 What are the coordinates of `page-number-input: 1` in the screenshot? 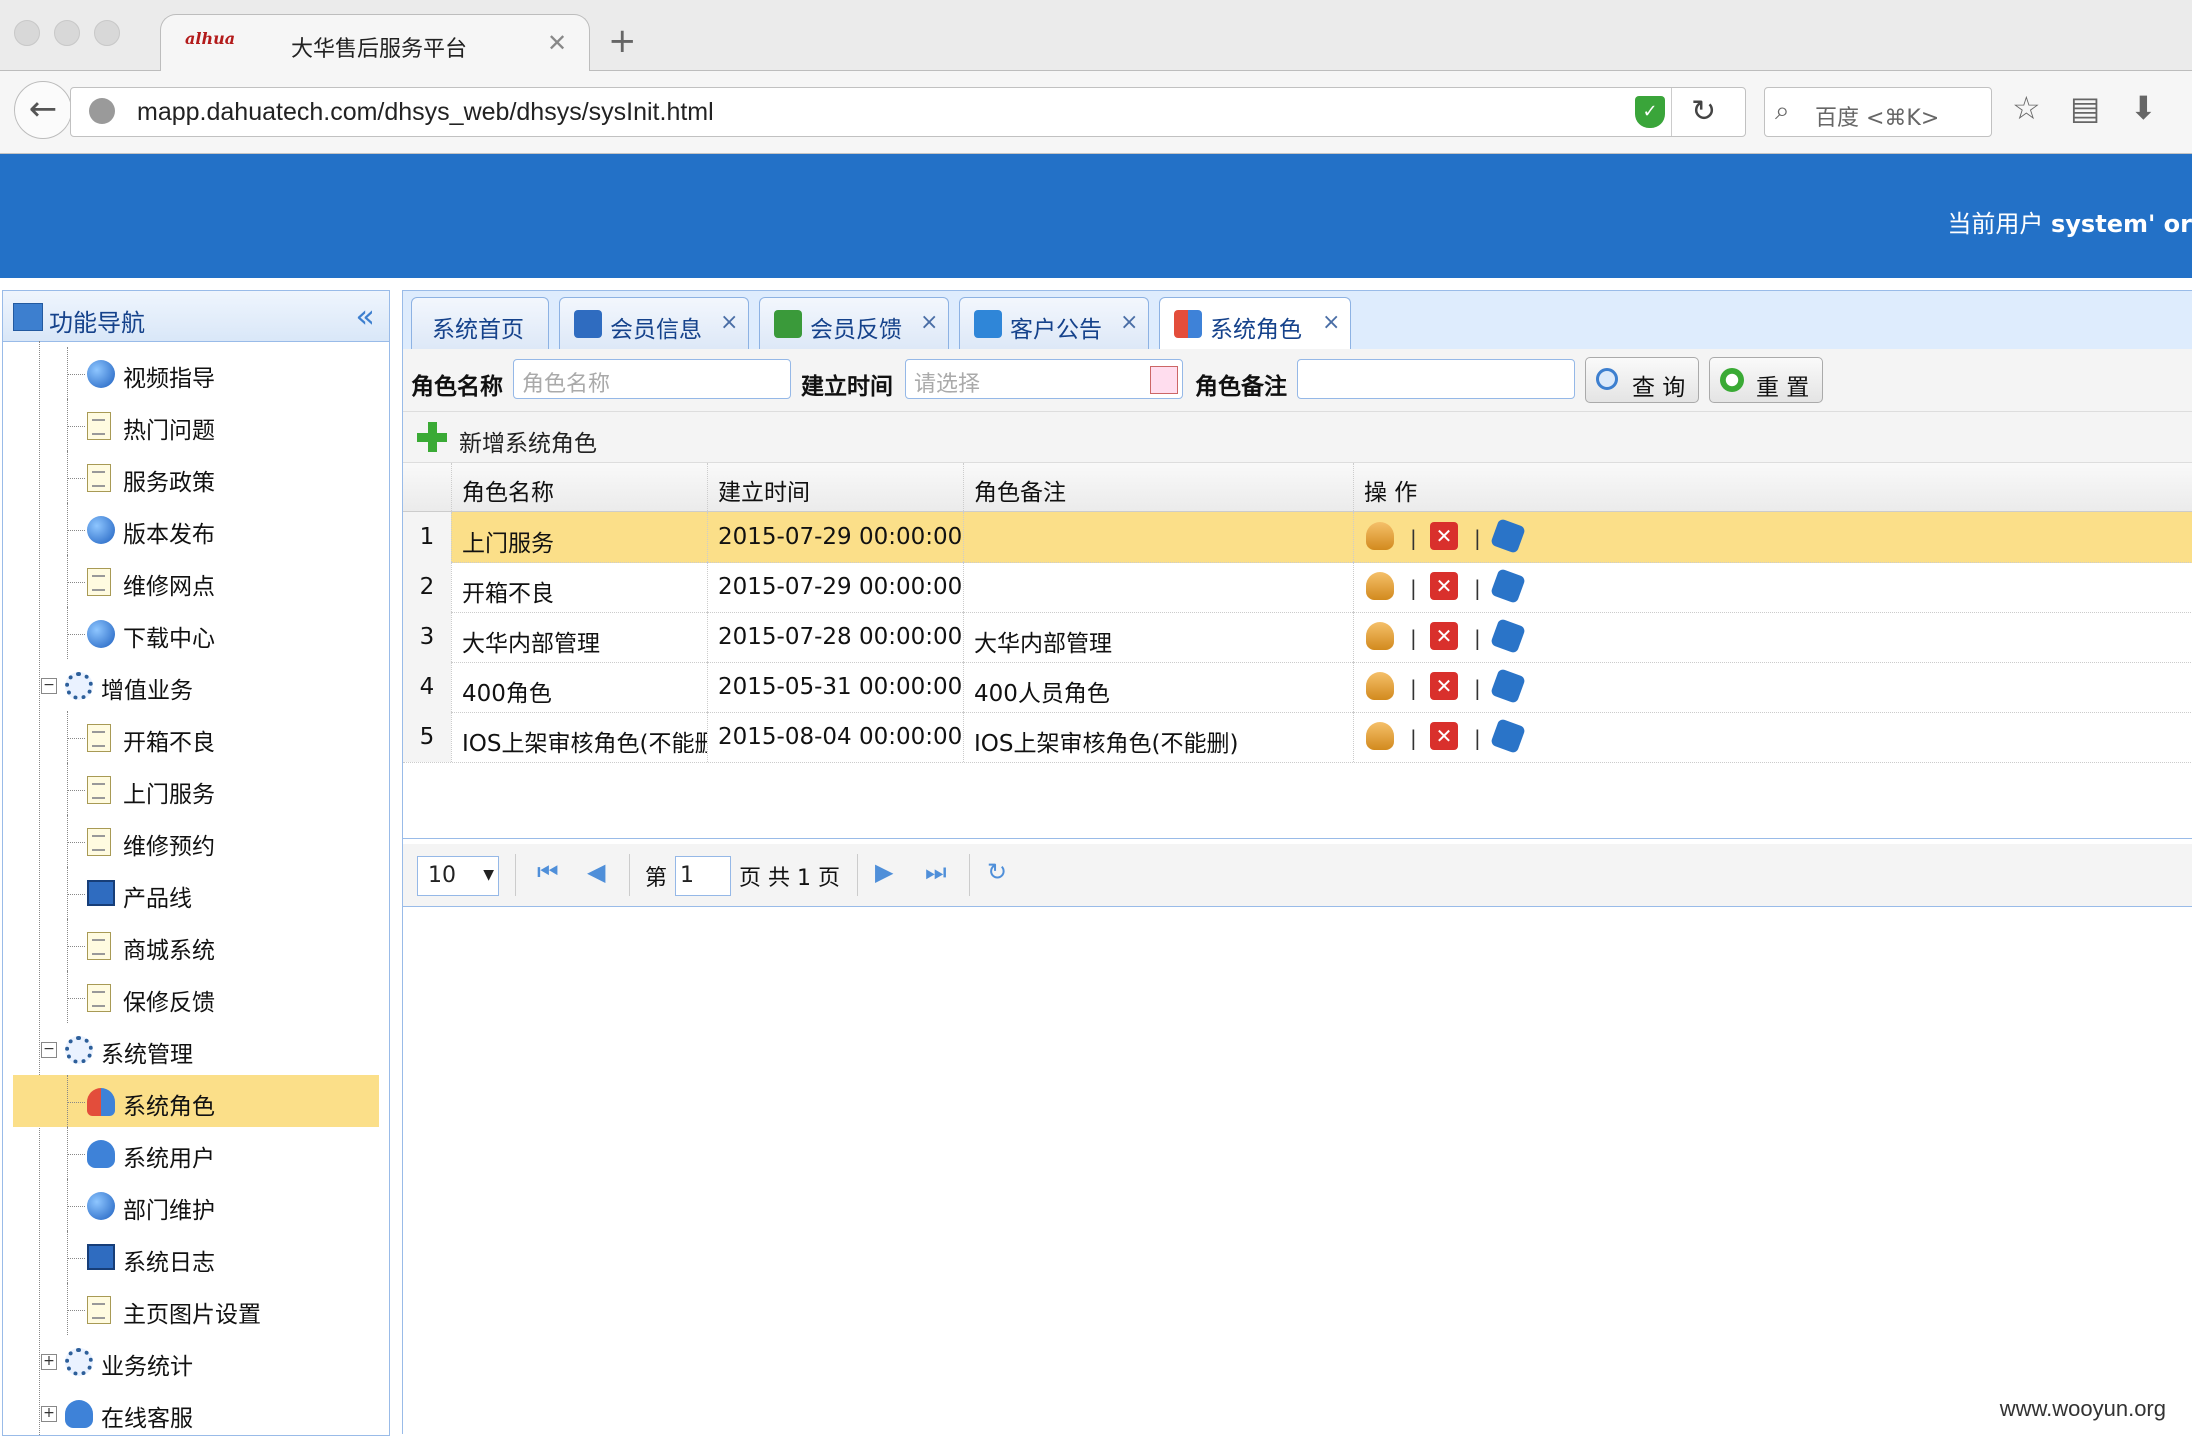 It's located at (703, 876).